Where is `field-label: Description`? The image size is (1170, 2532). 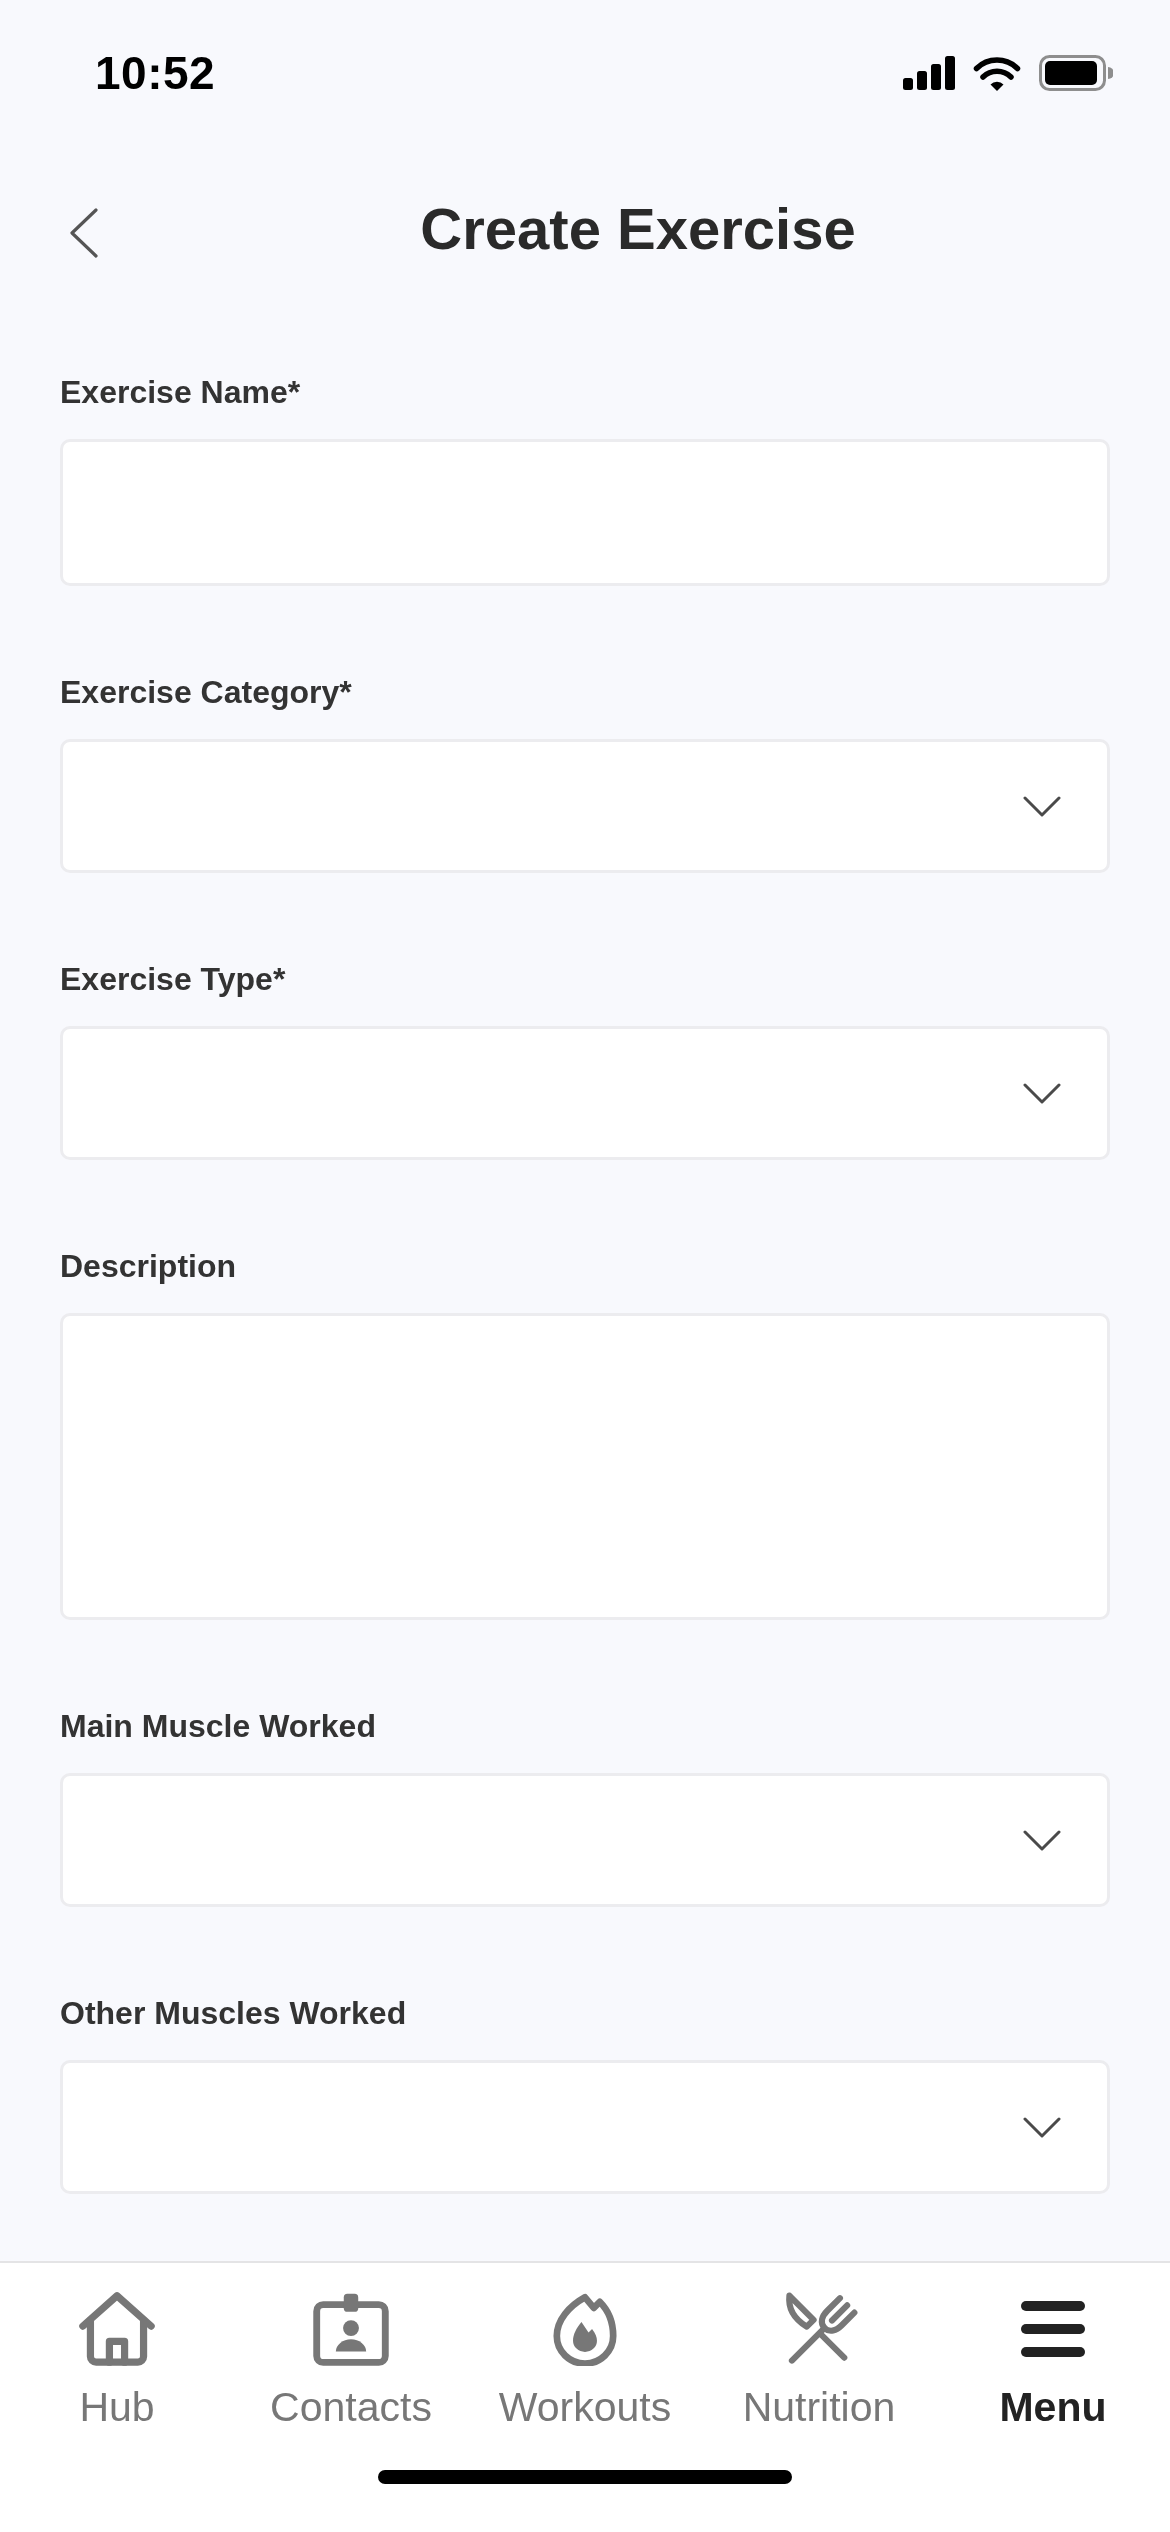 field-label: Description is located at coordinates (148, 1266).